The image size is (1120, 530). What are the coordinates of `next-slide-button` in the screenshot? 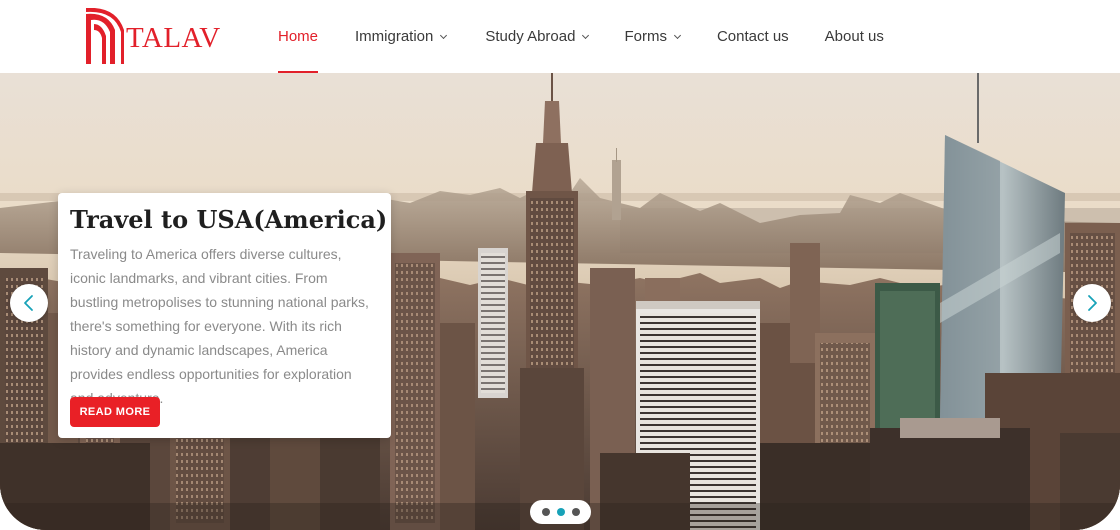 It's located at (1092, 303).